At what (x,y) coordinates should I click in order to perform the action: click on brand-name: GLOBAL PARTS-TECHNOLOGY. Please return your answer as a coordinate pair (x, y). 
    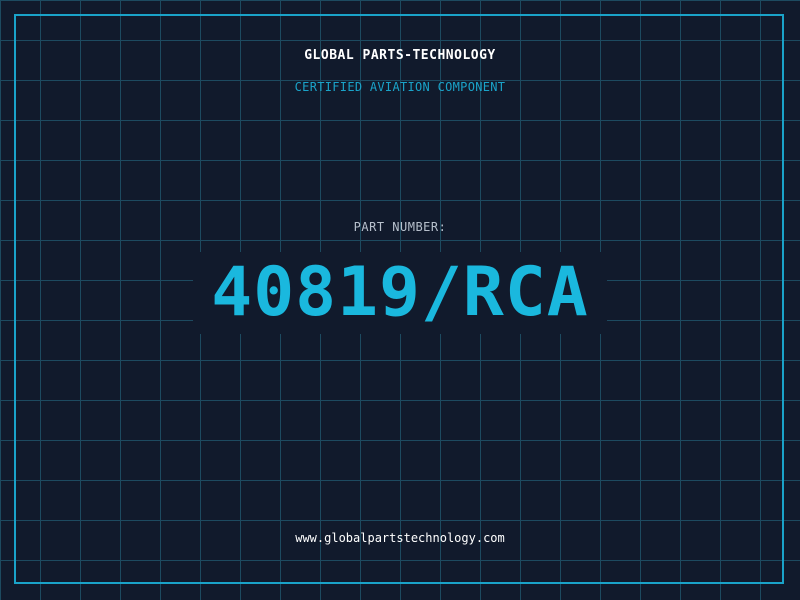
    Looking at the image, I should click on (400, 55).